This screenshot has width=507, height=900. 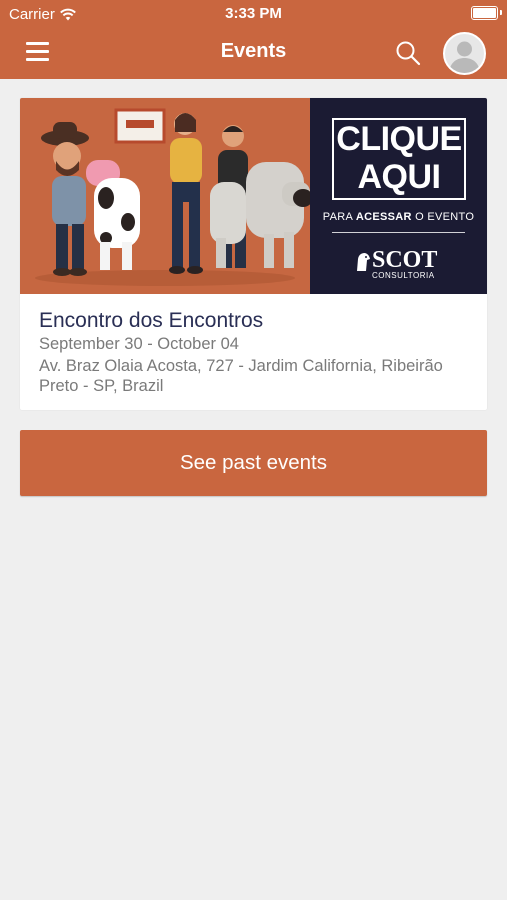 I want to click on status-time: 3:33 PM, so click(x=253, y=13).